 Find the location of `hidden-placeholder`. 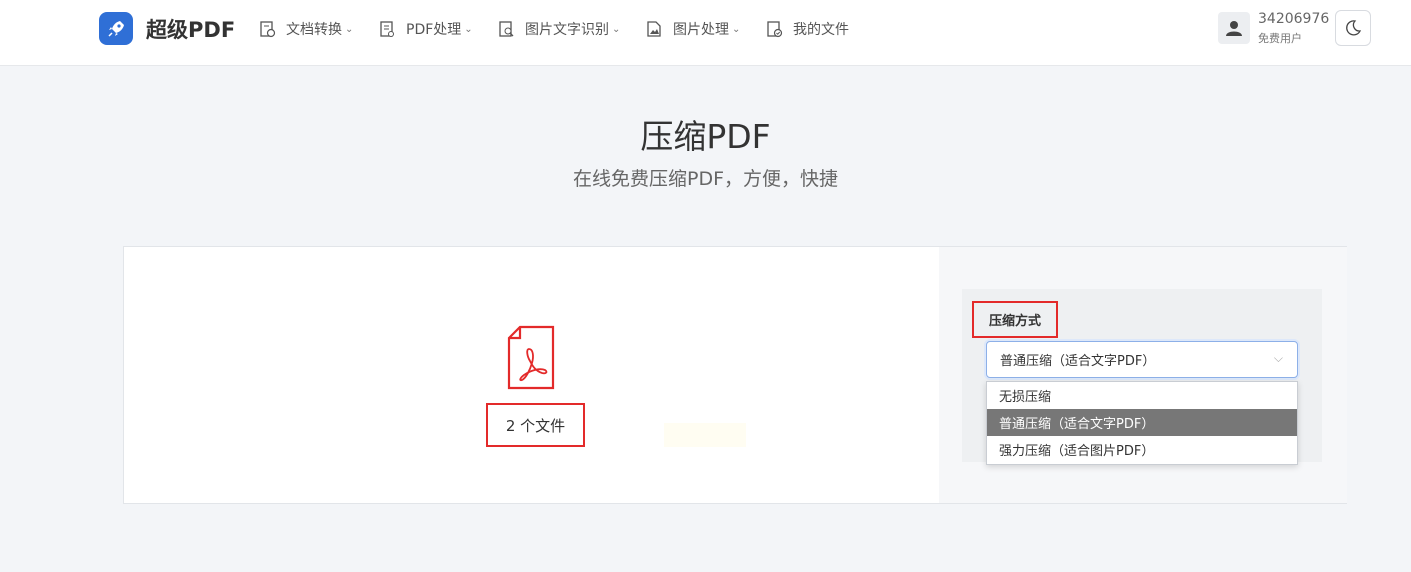

hidden-placeholder is located at coordinates (705, 435).